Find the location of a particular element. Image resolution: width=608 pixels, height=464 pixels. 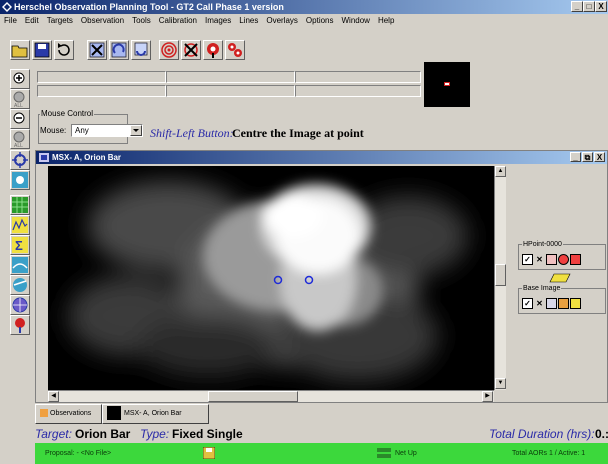

duration-label: Total Duration (hrs): is located at coordinates (542, 434).